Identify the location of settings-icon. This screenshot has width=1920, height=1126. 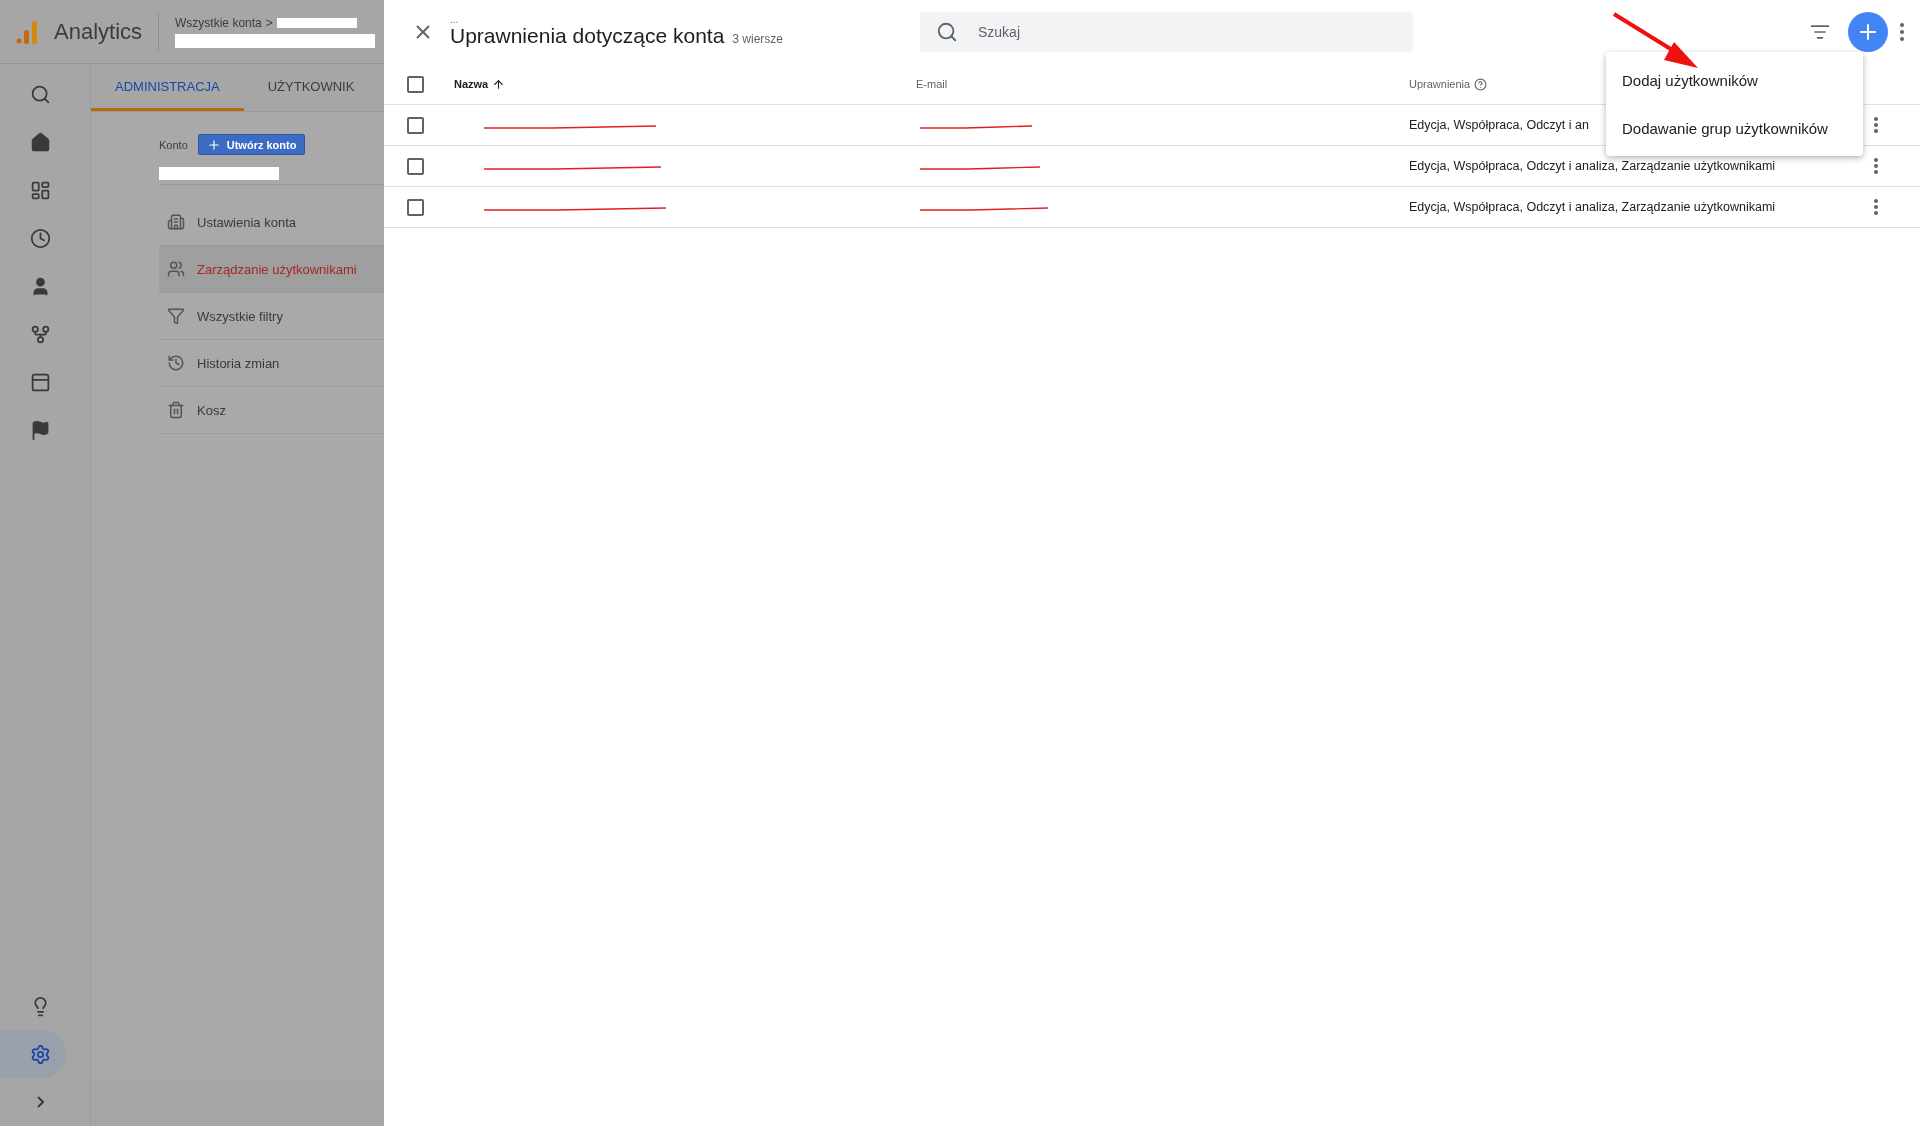
(40, 1054).